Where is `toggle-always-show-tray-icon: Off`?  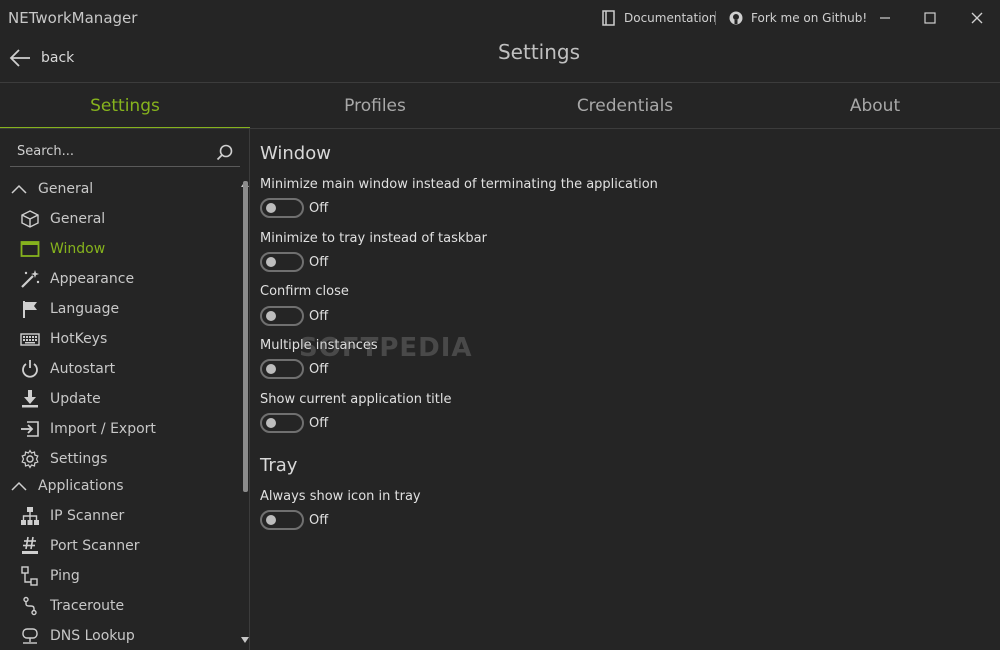
toggle-always-show-tray-icon: Off is located at coordinates (294, 520).